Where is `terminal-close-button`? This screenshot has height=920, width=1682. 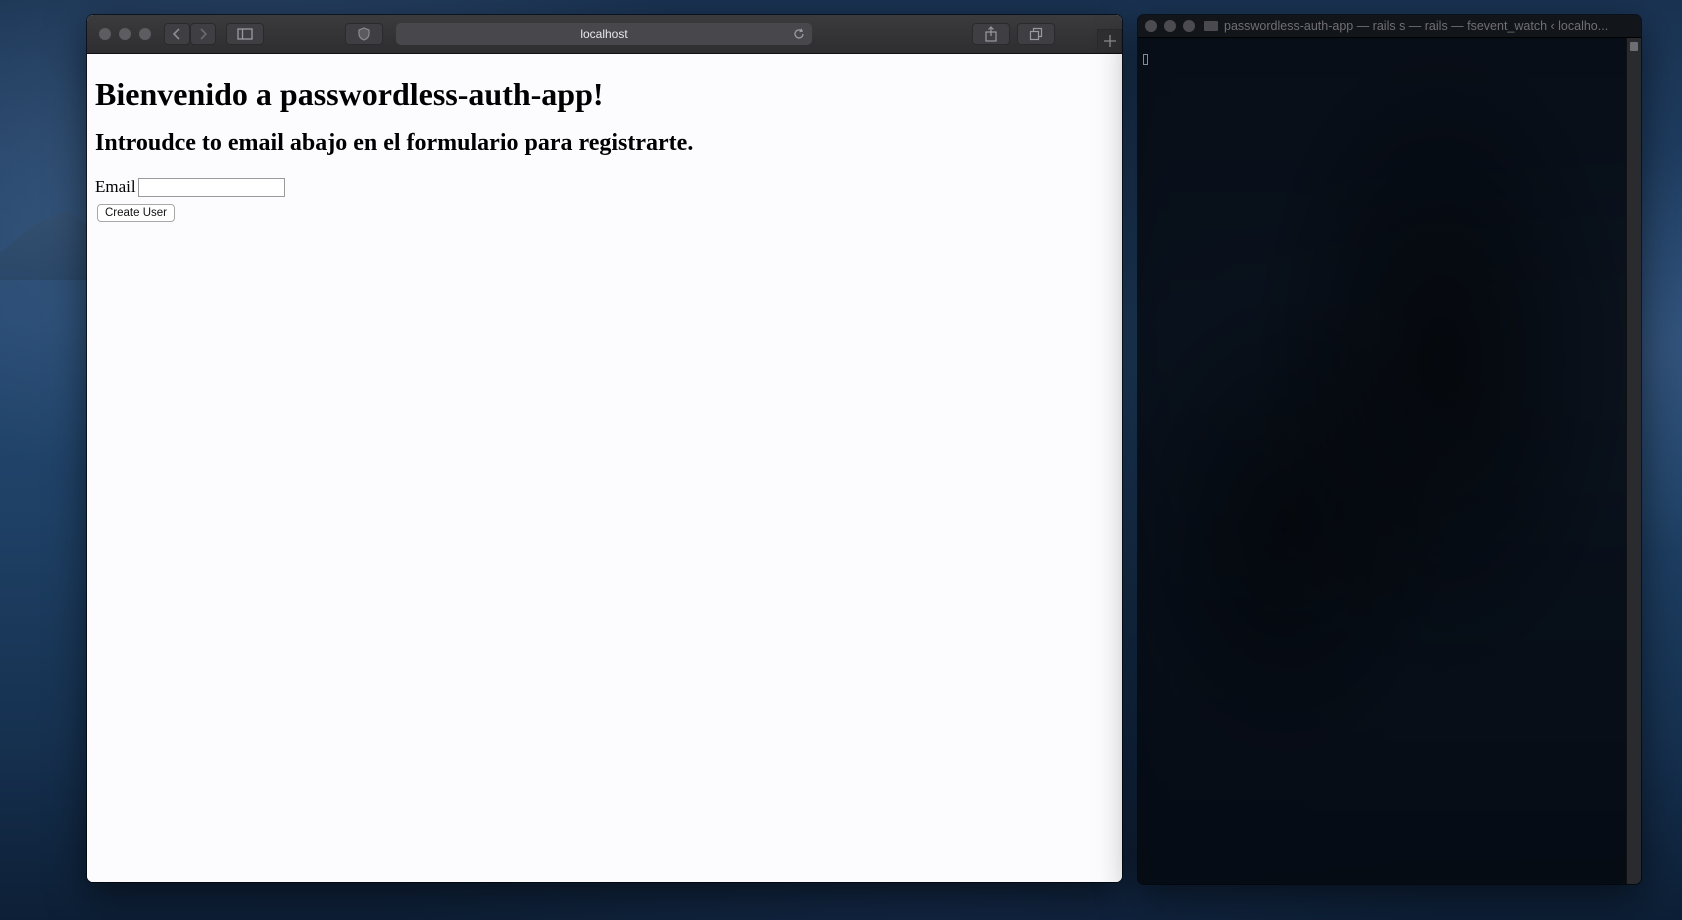 terminal-close-button is located at coordinates (1151, 26).